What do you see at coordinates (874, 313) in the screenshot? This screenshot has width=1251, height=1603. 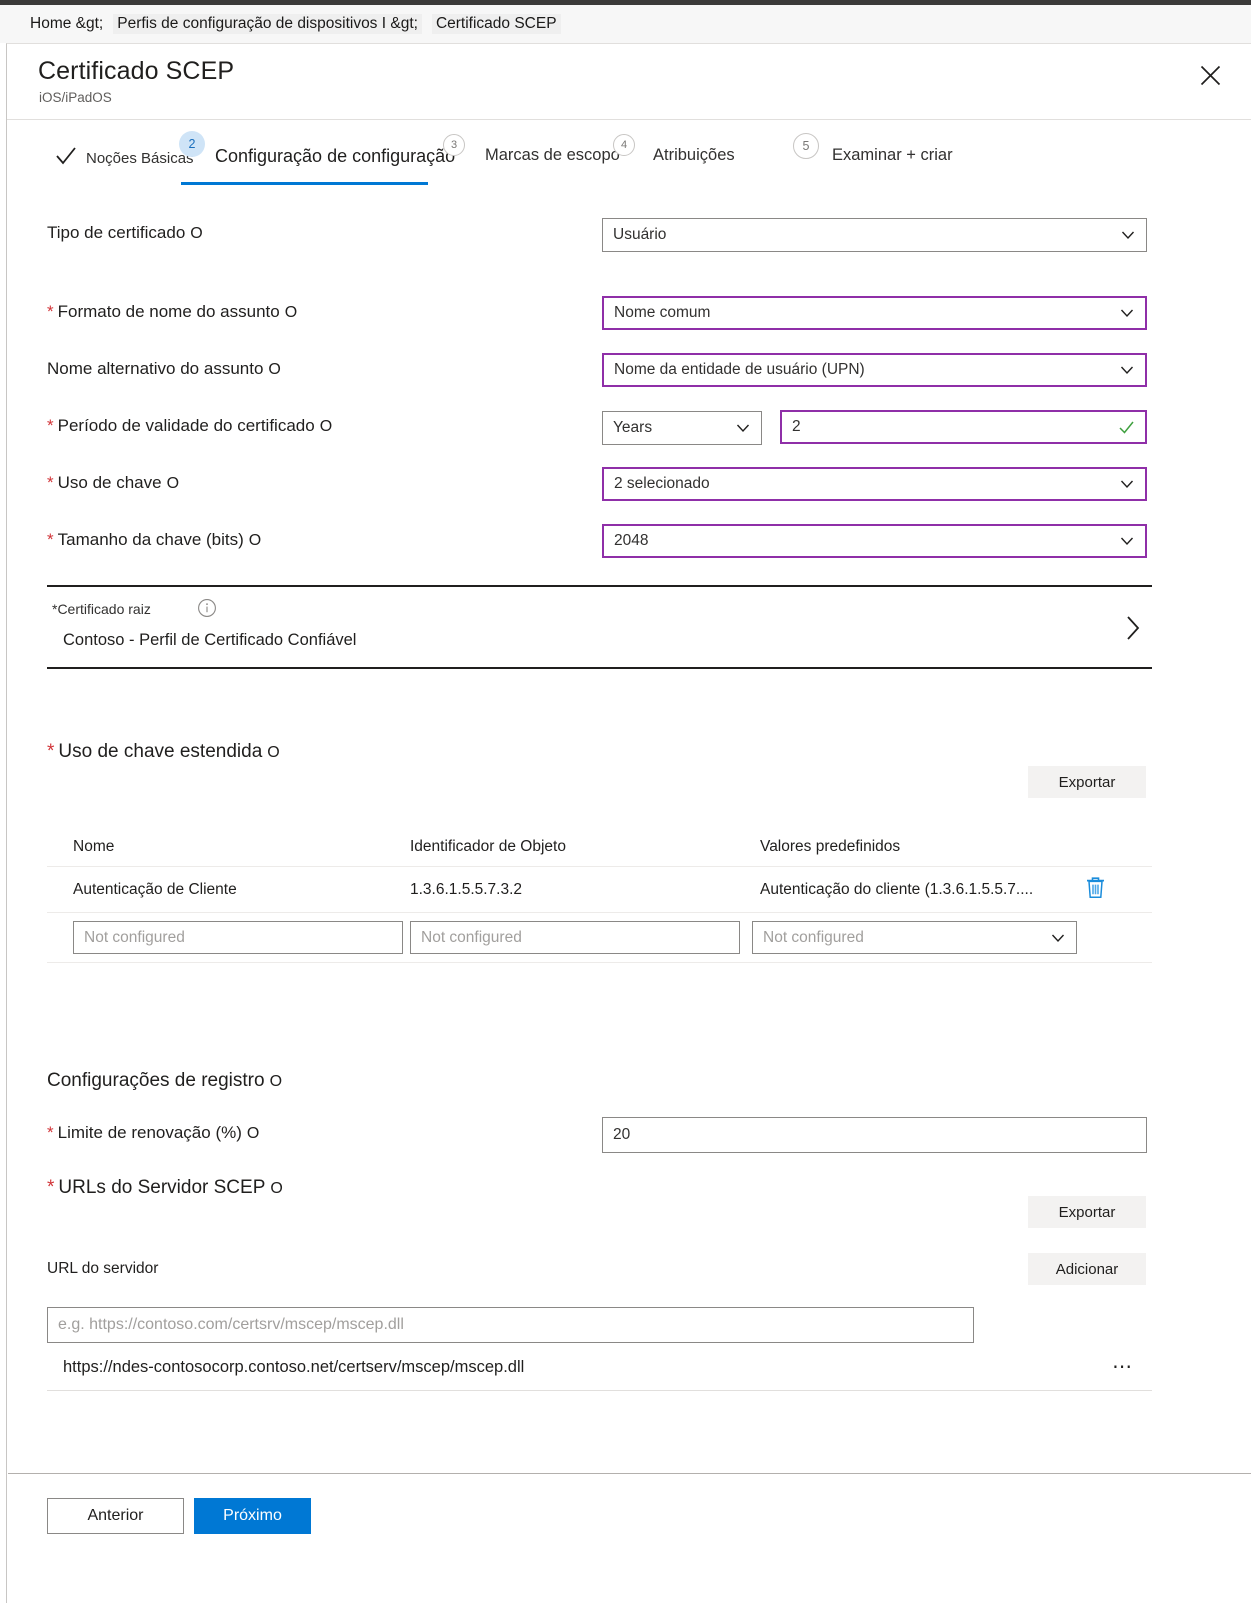 I see `subject-name-format-dropdown: Nome comum` at bounding box center [874, 313].